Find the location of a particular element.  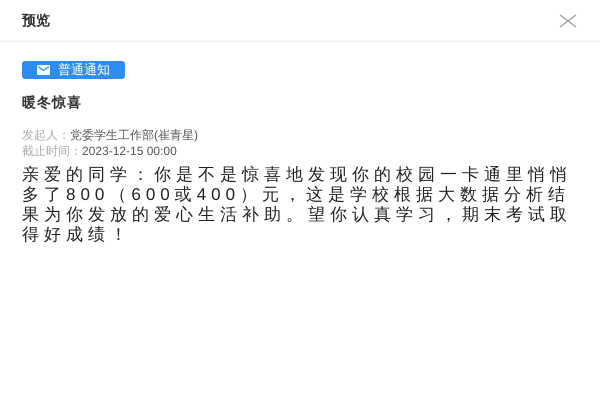

close-icon is located at coordinates (568, 21).